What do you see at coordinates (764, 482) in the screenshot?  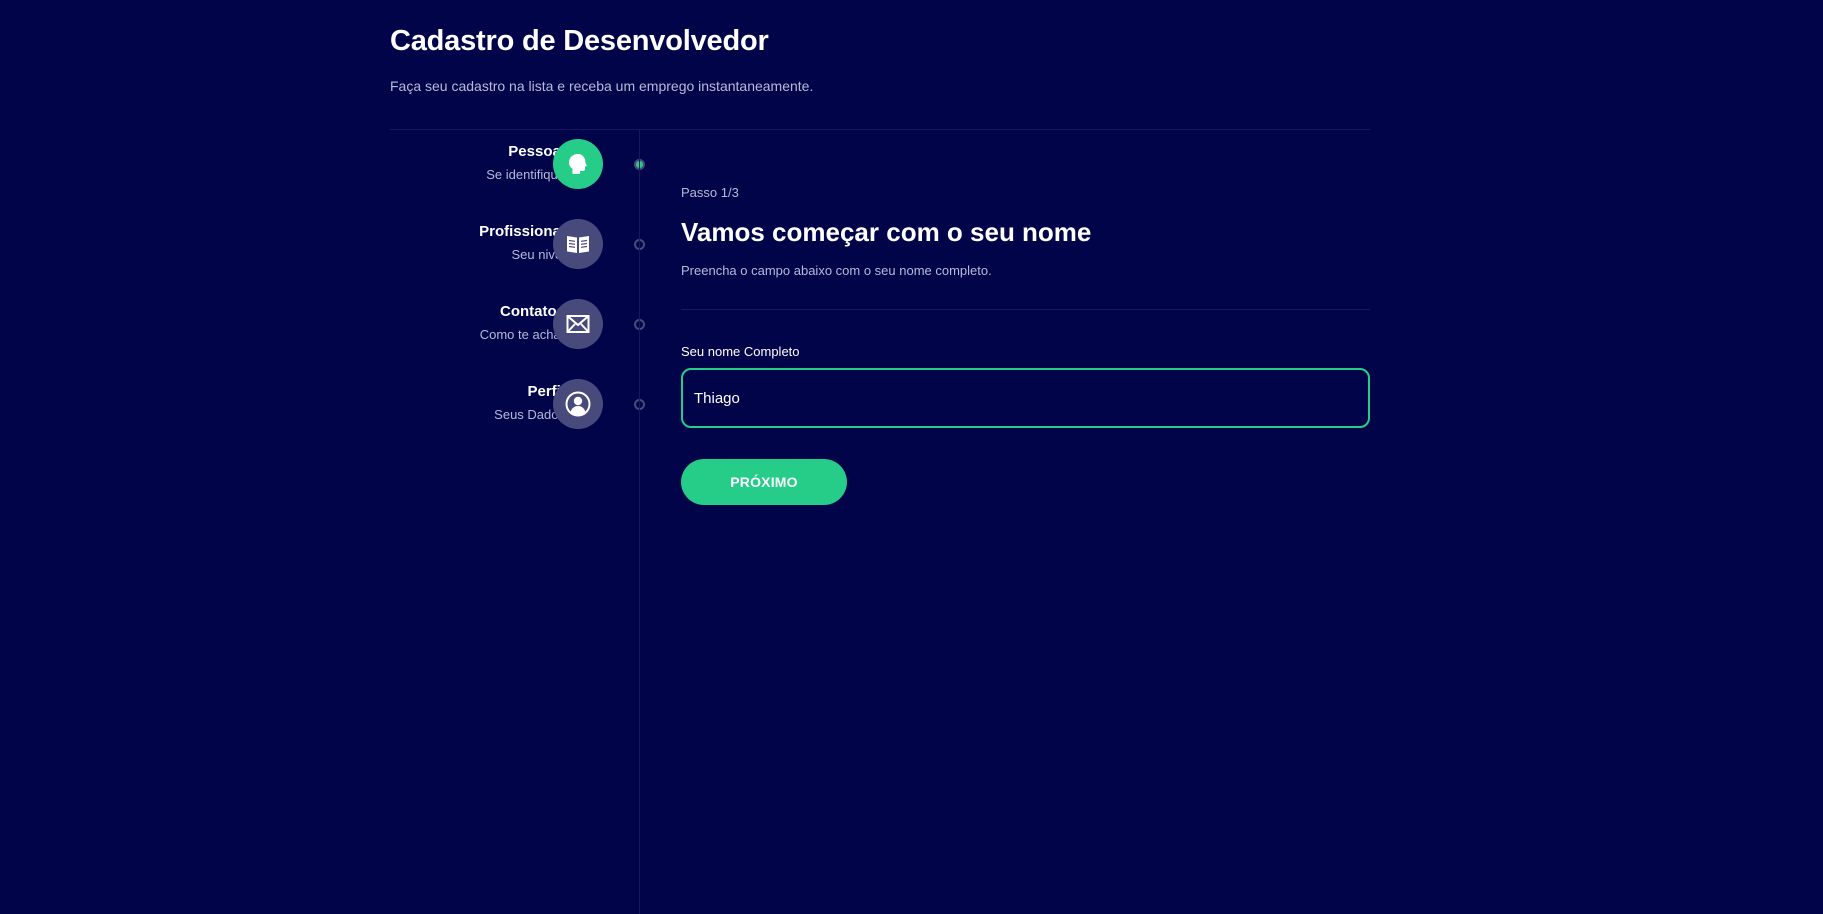 I see `next-button: PRÓXIMO` at bounding box center [764, 482].